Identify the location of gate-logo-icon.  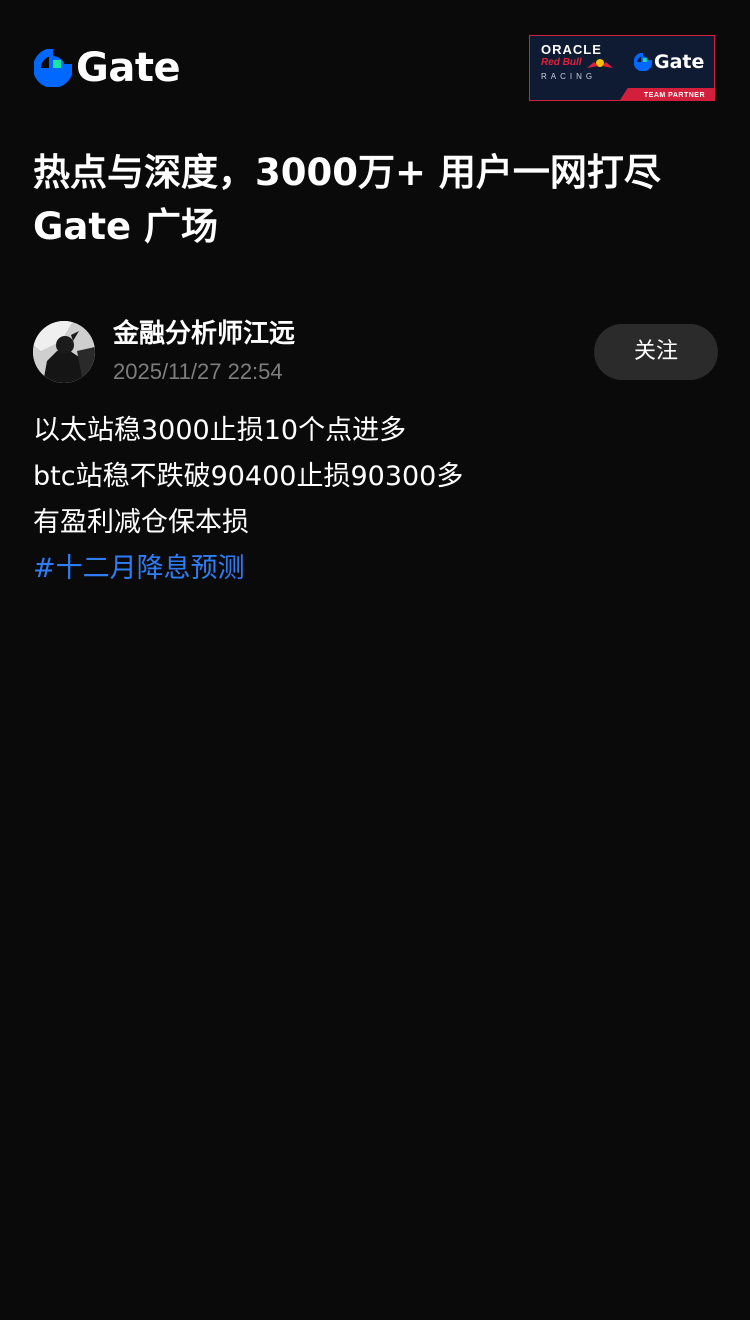
(53, 68).